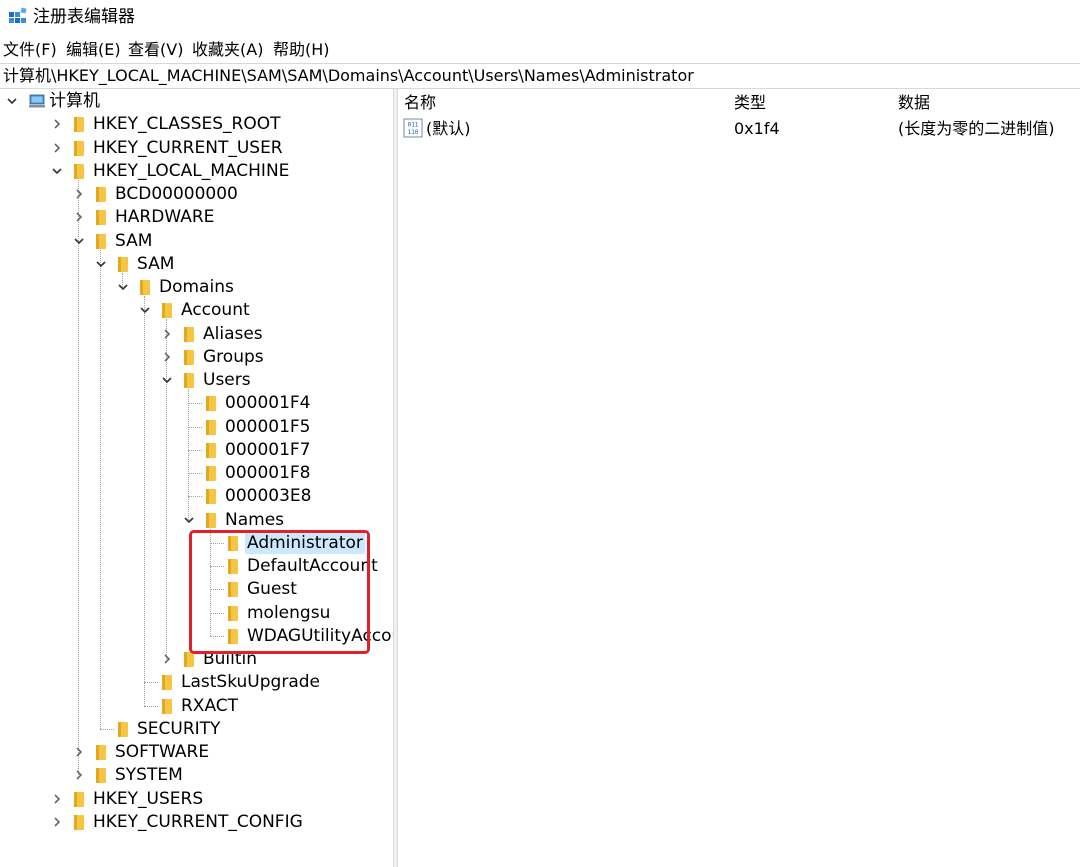  What do you see at coordinates (268, 496) in the screenshot?
I see `tree-node-label: 000003E8` at bounding box center [268, 496].